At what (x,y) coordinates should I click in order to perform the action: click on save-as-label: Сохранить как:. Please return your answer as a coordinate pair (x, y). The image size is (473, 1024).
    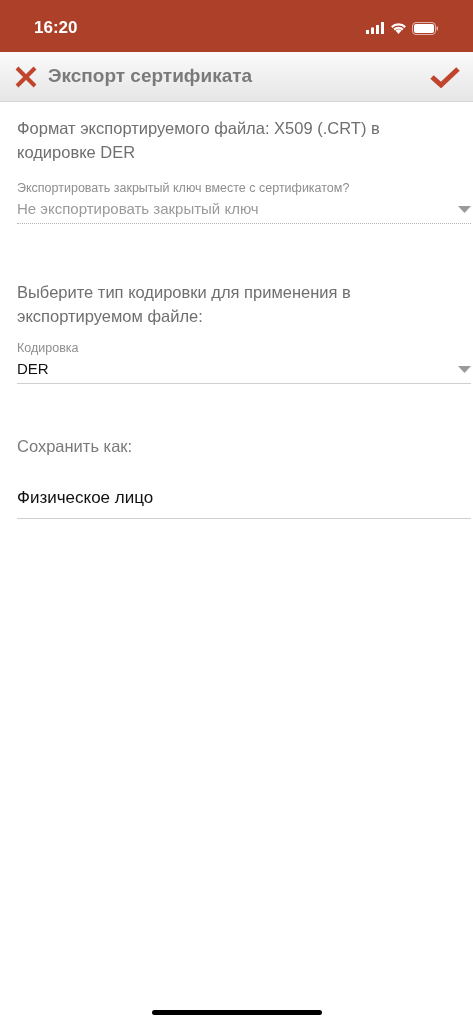
    Looking at the image, I should click on (75, 446).